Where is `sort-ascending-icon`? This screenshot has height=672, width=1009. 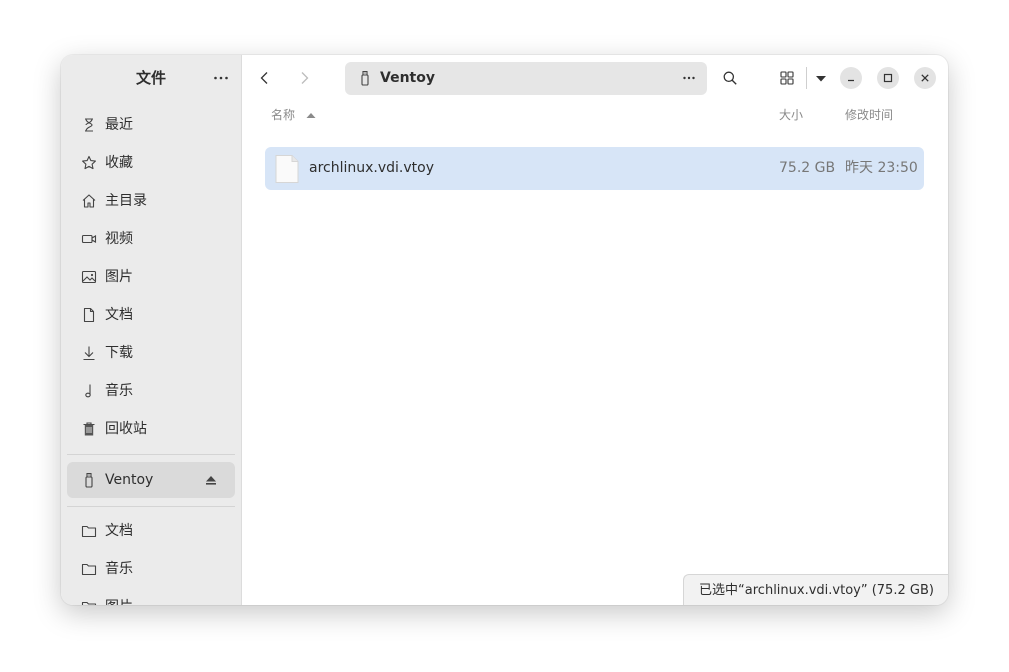
sort-ascending-icon is located at coordinates (311, 115).